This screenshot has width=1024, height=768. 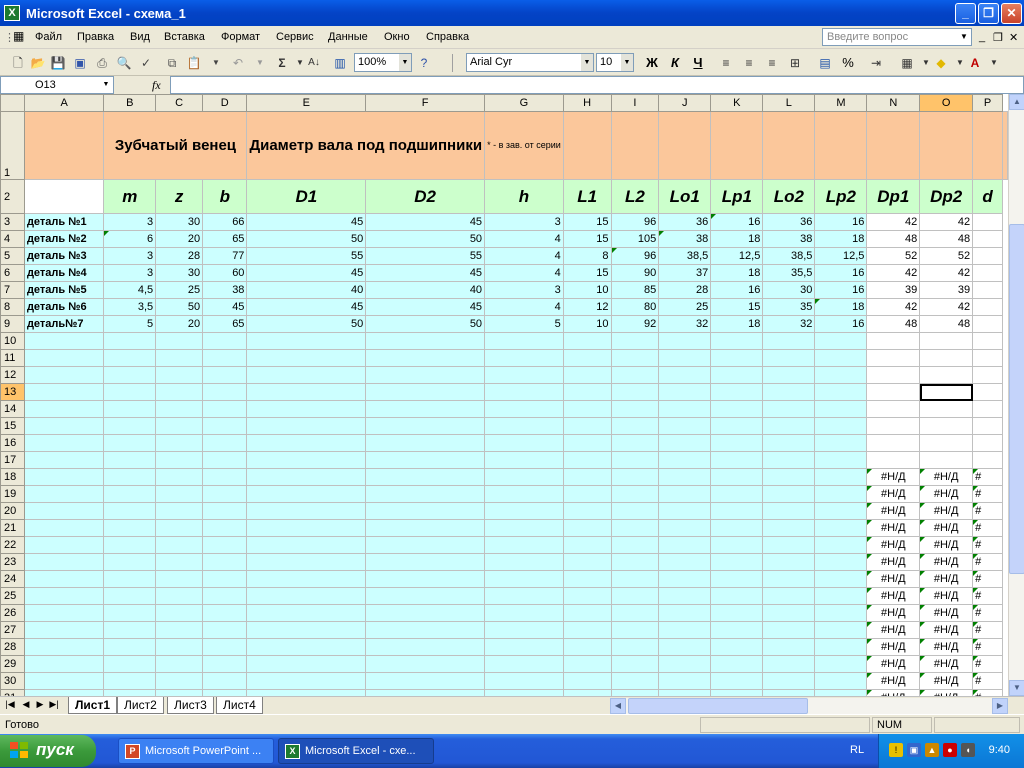 I want to click on row-header: 3, so click(x=12, y=222).